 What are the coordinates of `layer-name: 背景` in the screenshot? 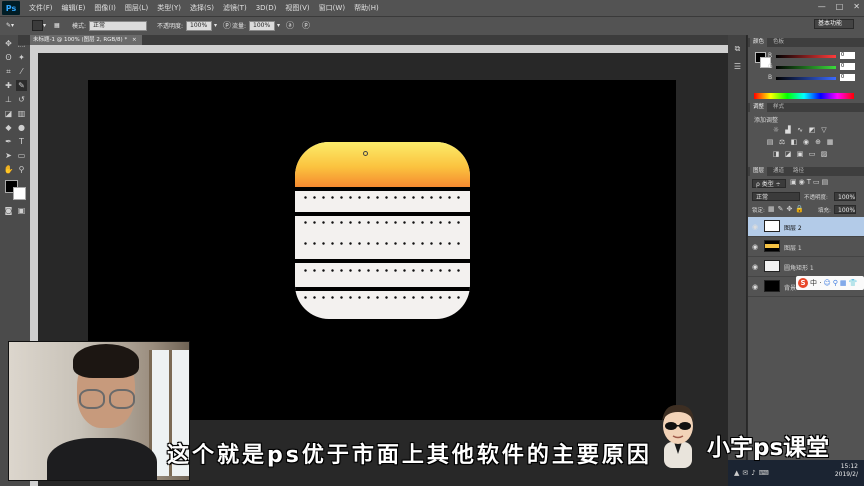 It's located at (790, 287).